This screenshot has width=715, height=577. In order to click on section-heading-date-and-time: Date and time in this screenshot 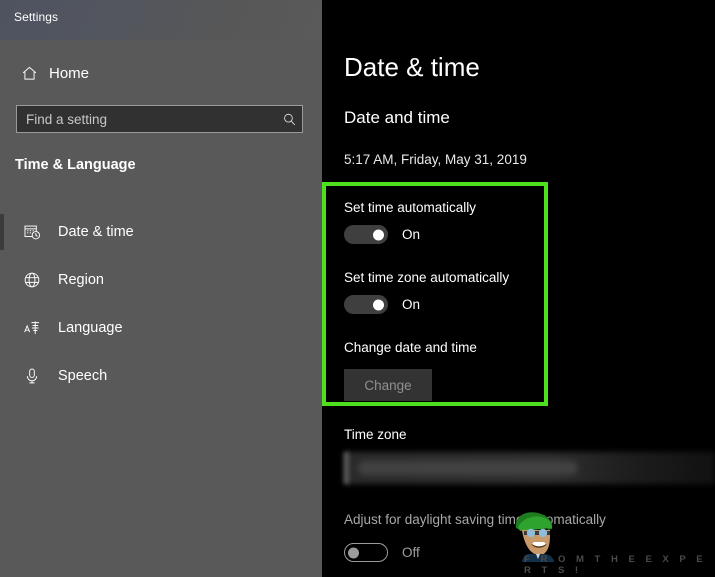, I will do `click(397, 117)`.